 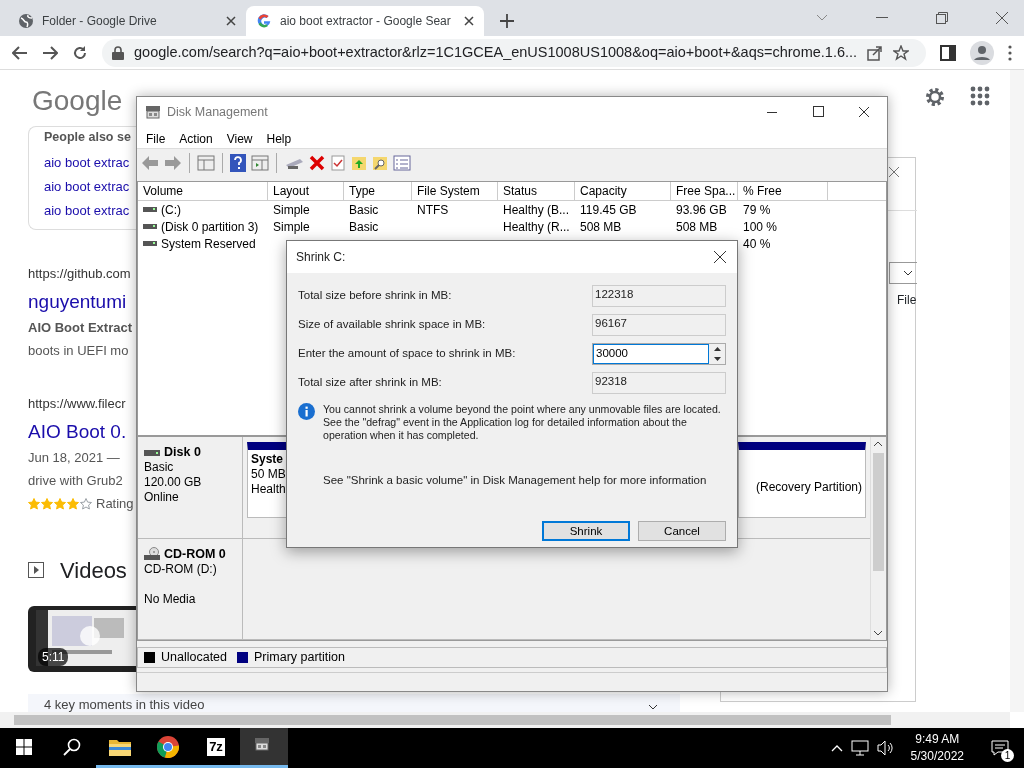 What do you see at coordinates (365, 21) in the screenshot?
I see `browser-tab: aio boot extractor - Google Sear` at bounding box center [365, 21].